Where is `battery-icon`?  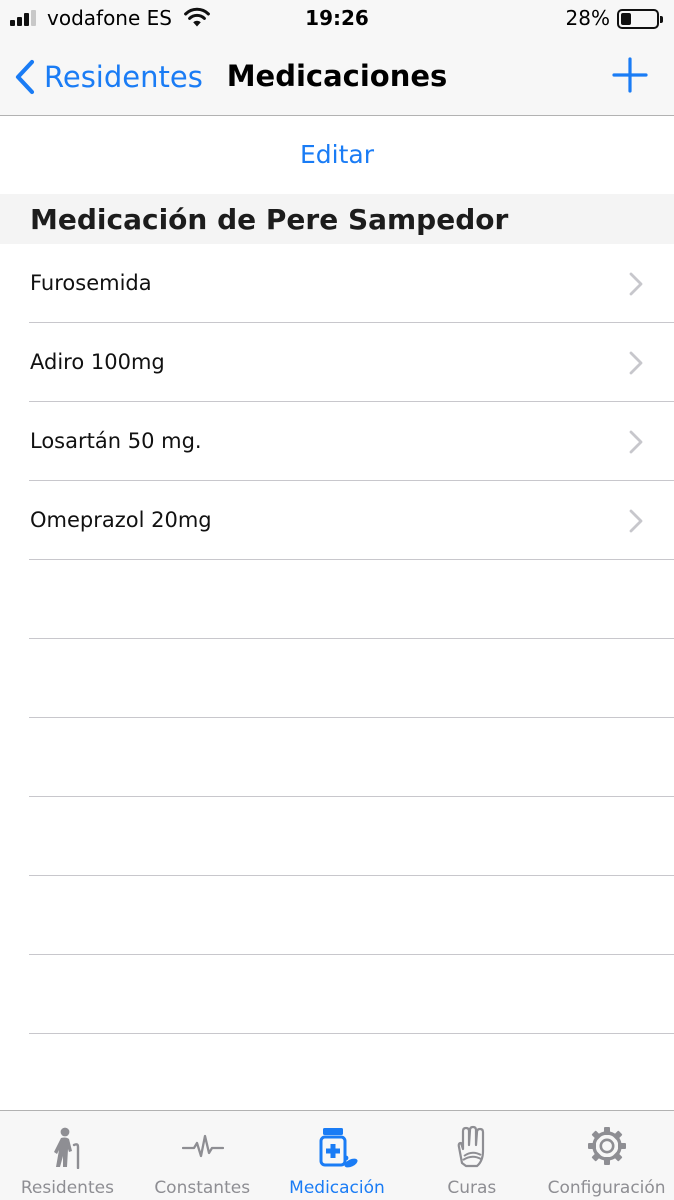
battery-icon is located at coordinates (640, 19).